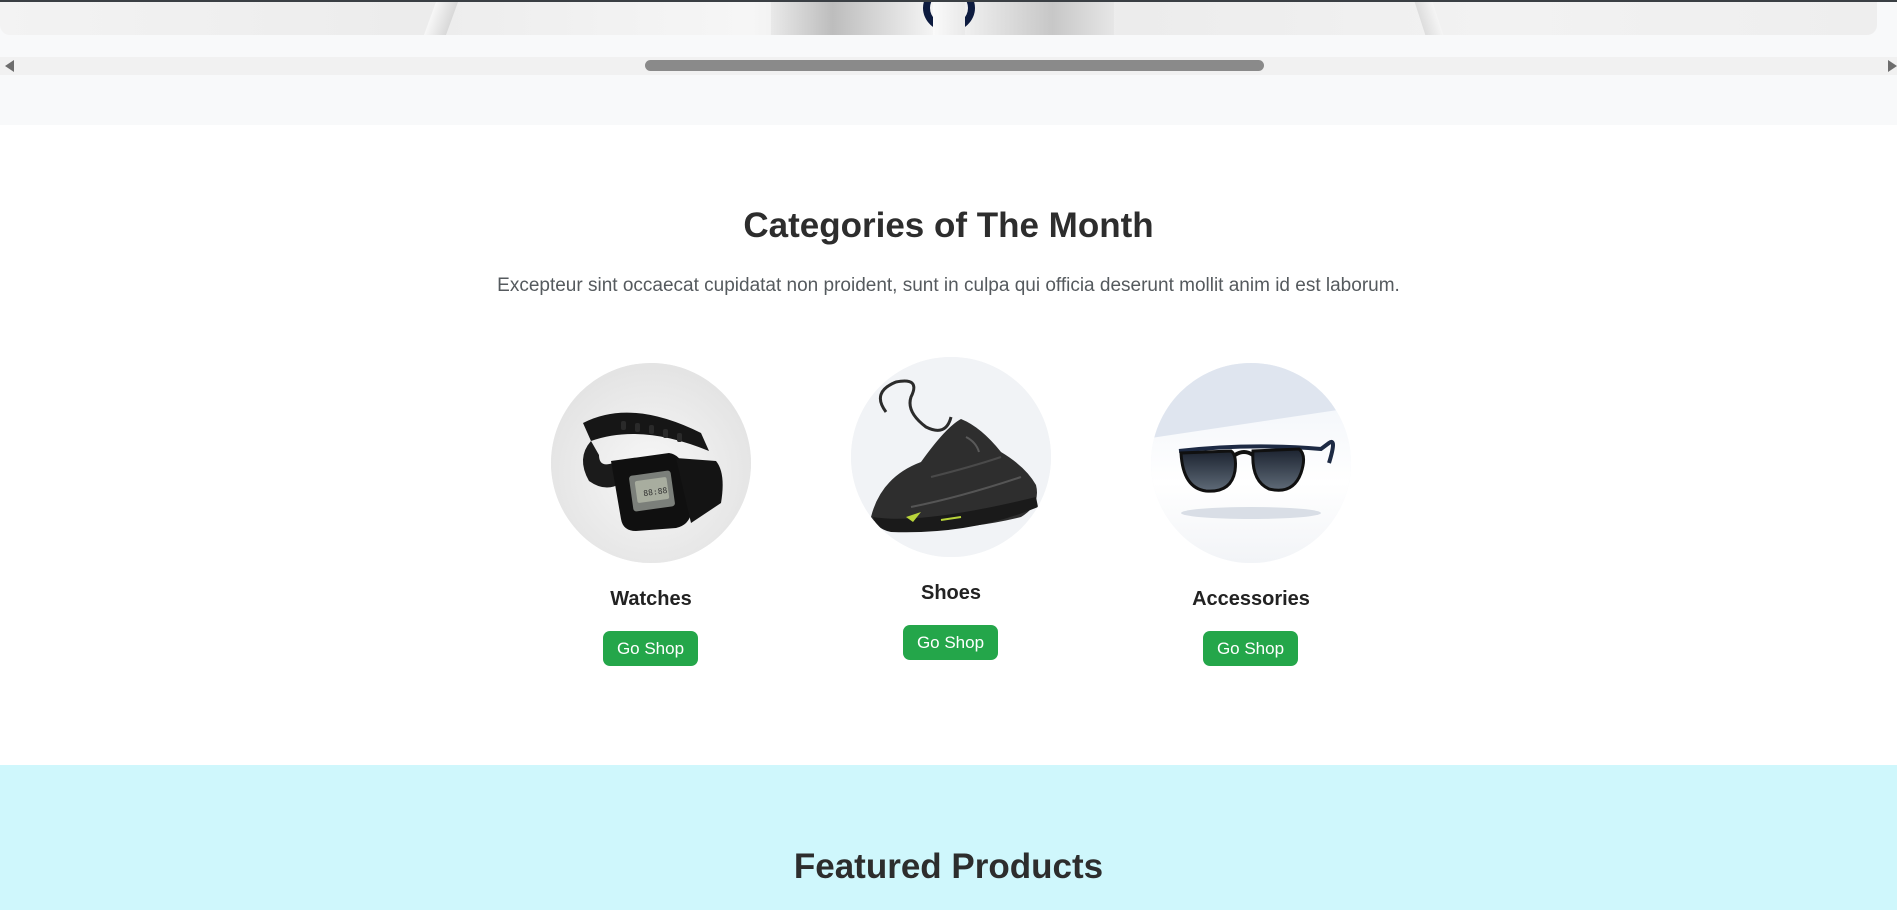 Image resolution: width=1897 pixels, height=910 pixels. Describe the element at coordinates (651, 599) in the screenshot. I see `category-name-watches: Watches` at that location.